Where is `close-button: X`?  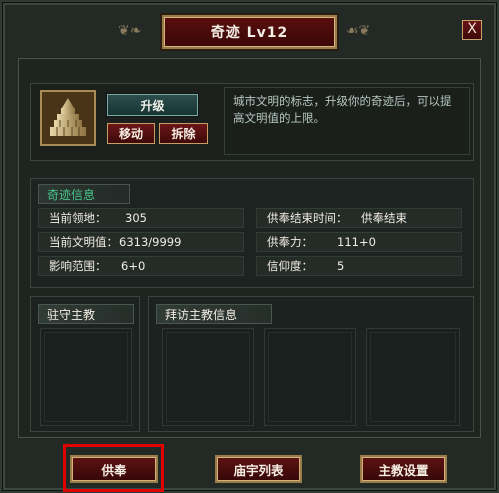
close-button: X is located at coordinates (472, 30).